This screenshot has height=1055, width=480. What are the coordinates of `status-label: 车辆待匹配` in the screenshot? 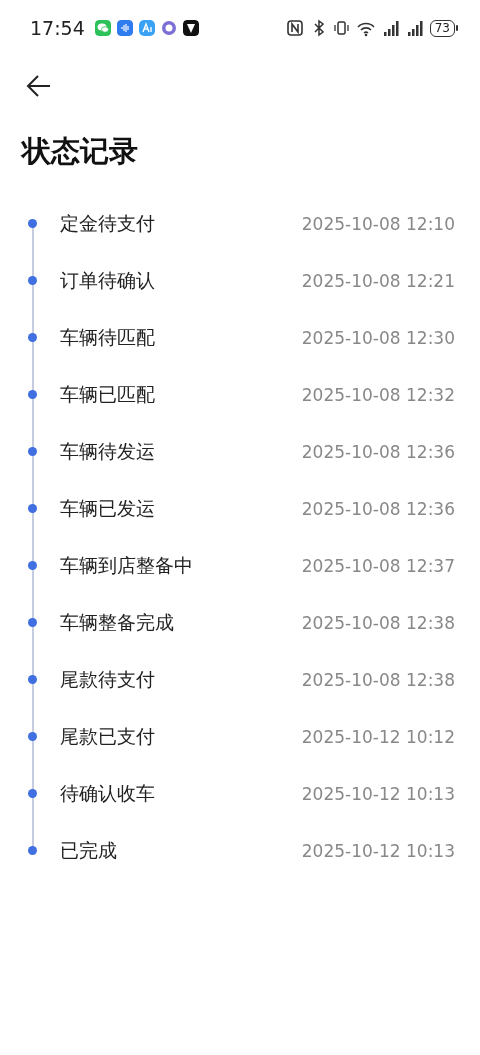 It's located at (108, 337).